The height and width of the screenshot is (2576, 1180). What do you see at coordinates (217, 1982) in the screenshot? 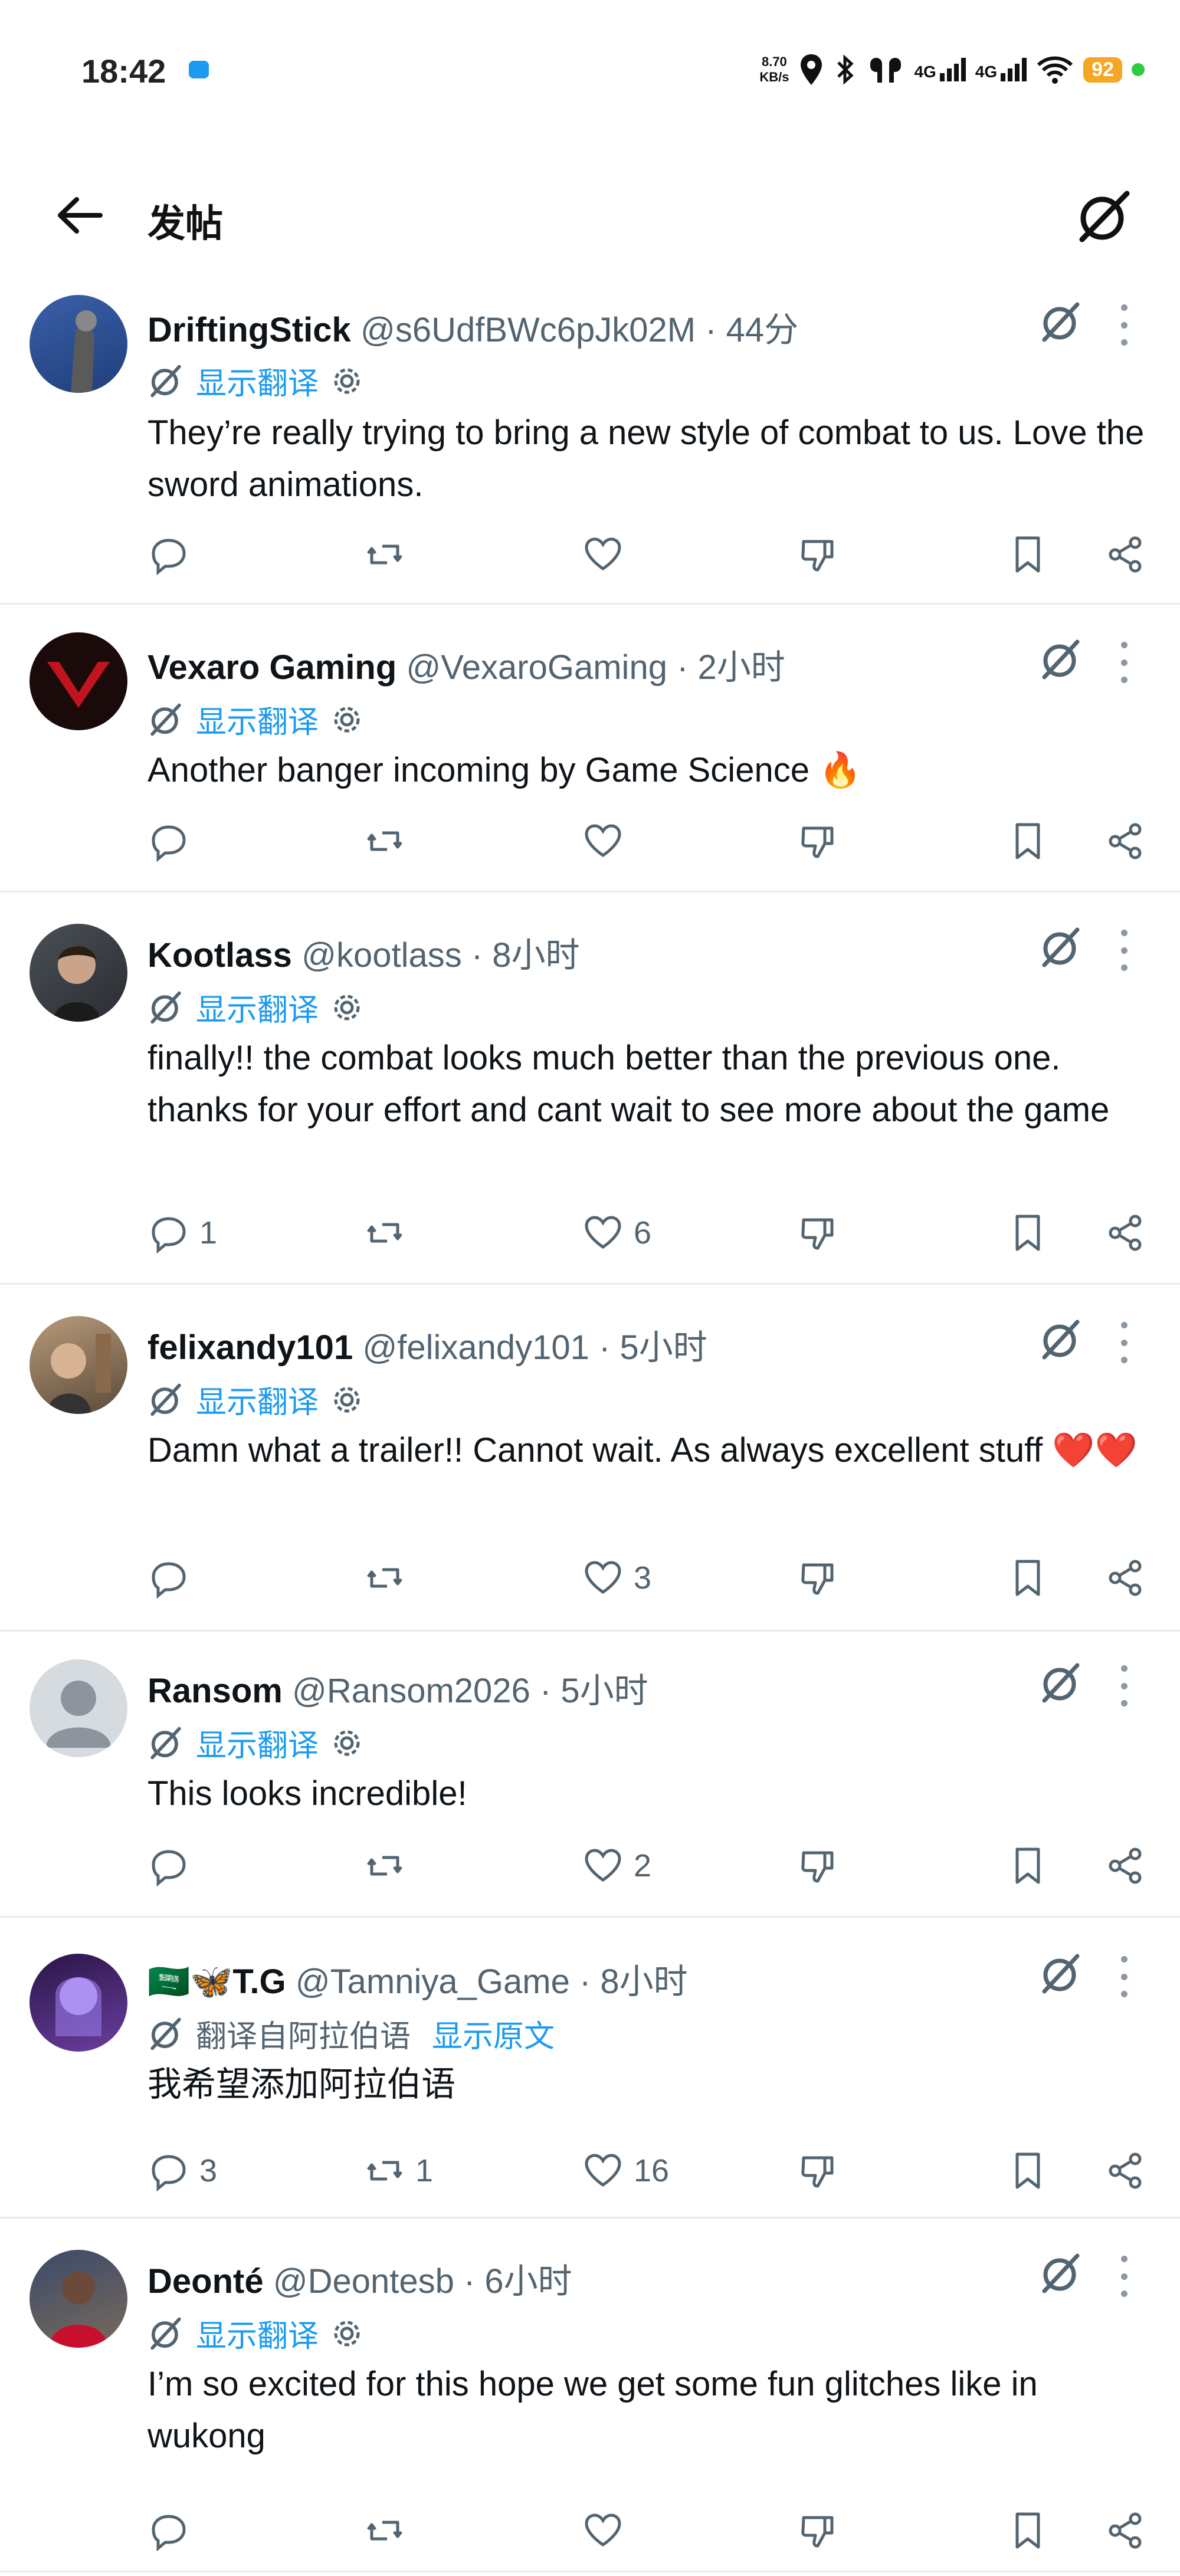
I see `display-name: 🇸🇦🦋T.G` at bounding box center [217, 1982].